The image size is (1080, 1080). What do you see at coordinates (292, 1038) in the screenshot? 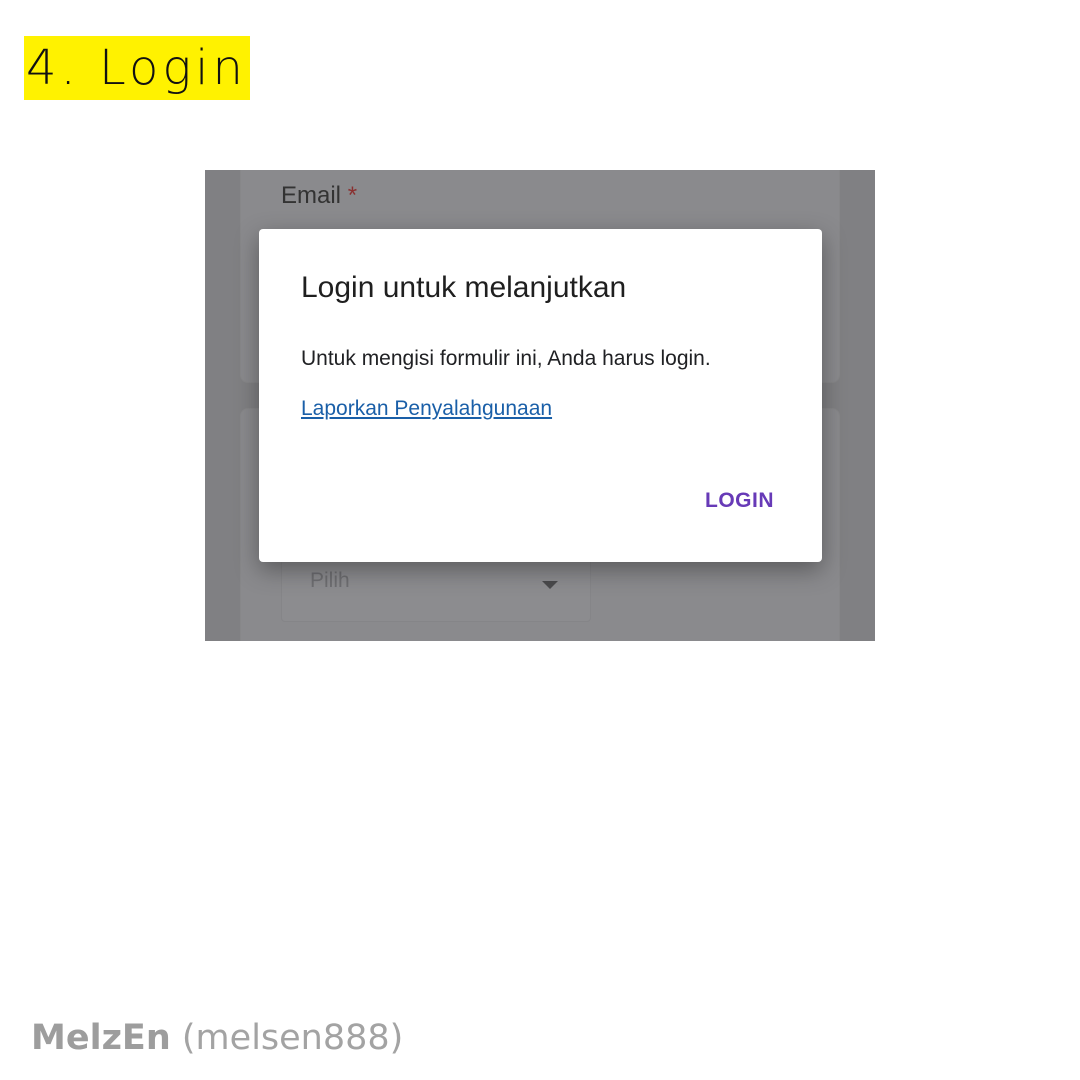
I see `credit-handle: (melsen888)` at bounding box center [292, 1038].